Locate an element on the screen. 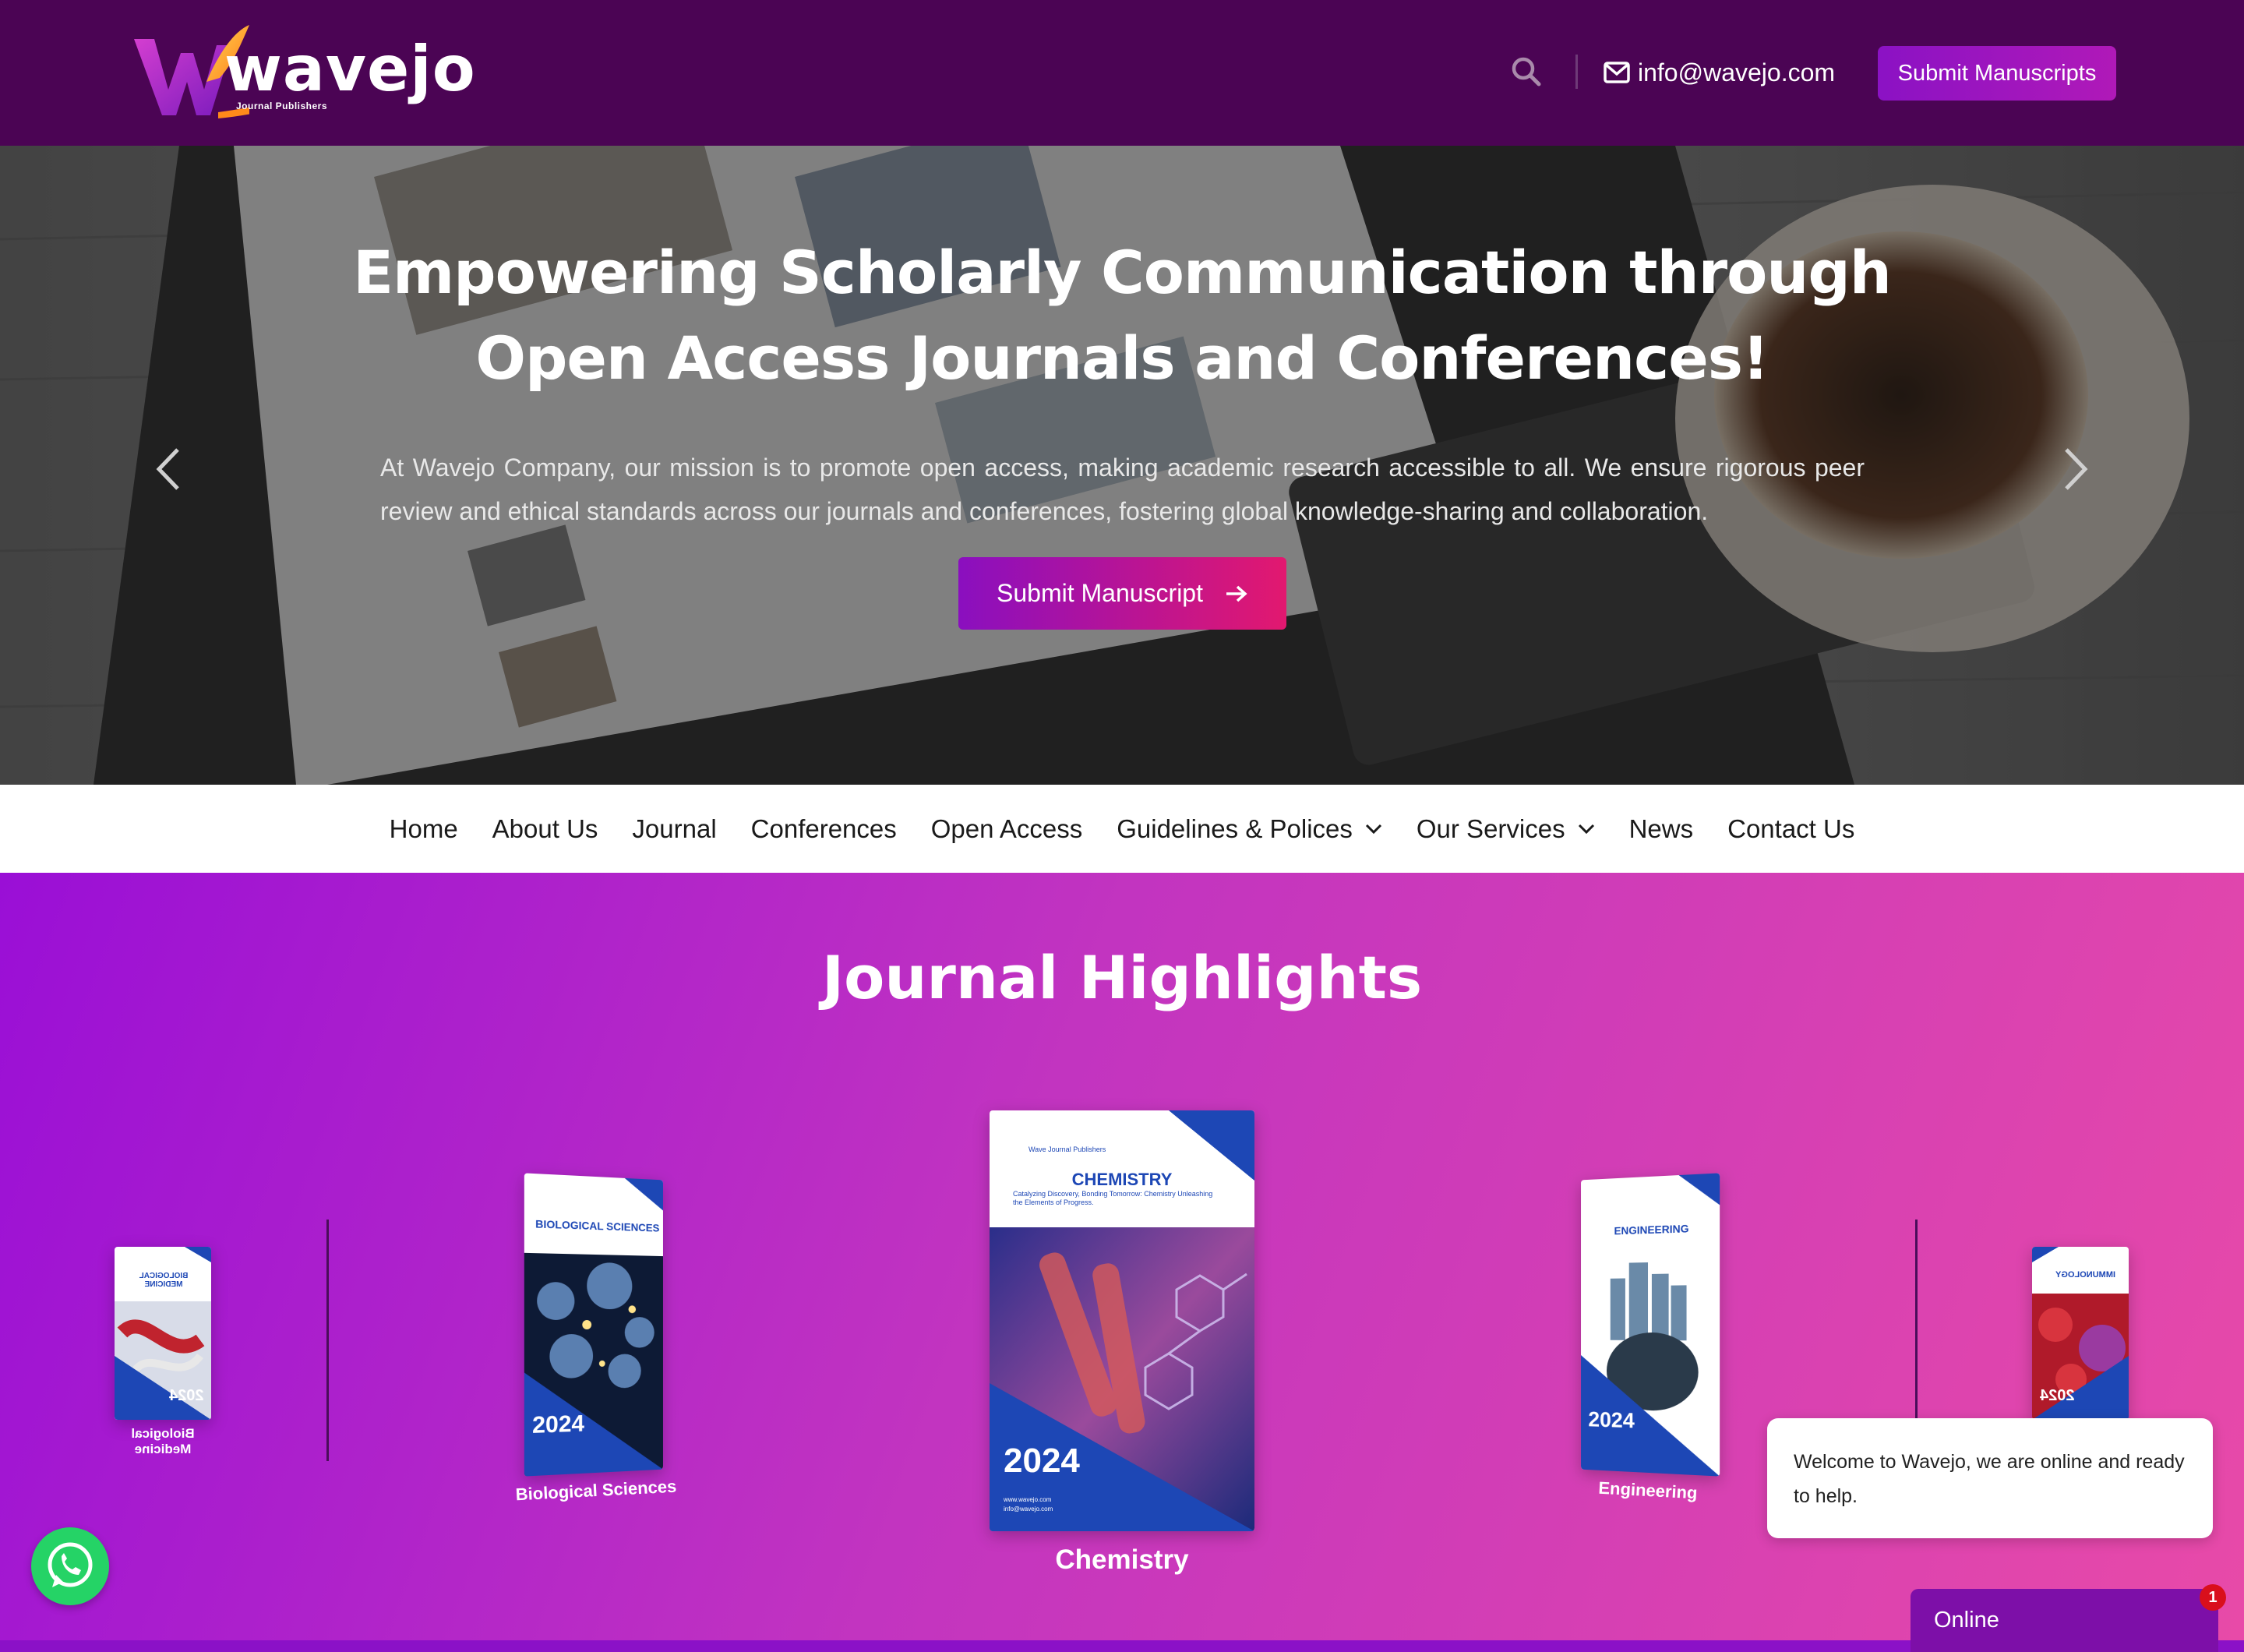 Image resolution: width=2244 pixels, height=1652 pixels. submit-manuscript-button: Submit Manuscript is located at coordinates (1122, 593).